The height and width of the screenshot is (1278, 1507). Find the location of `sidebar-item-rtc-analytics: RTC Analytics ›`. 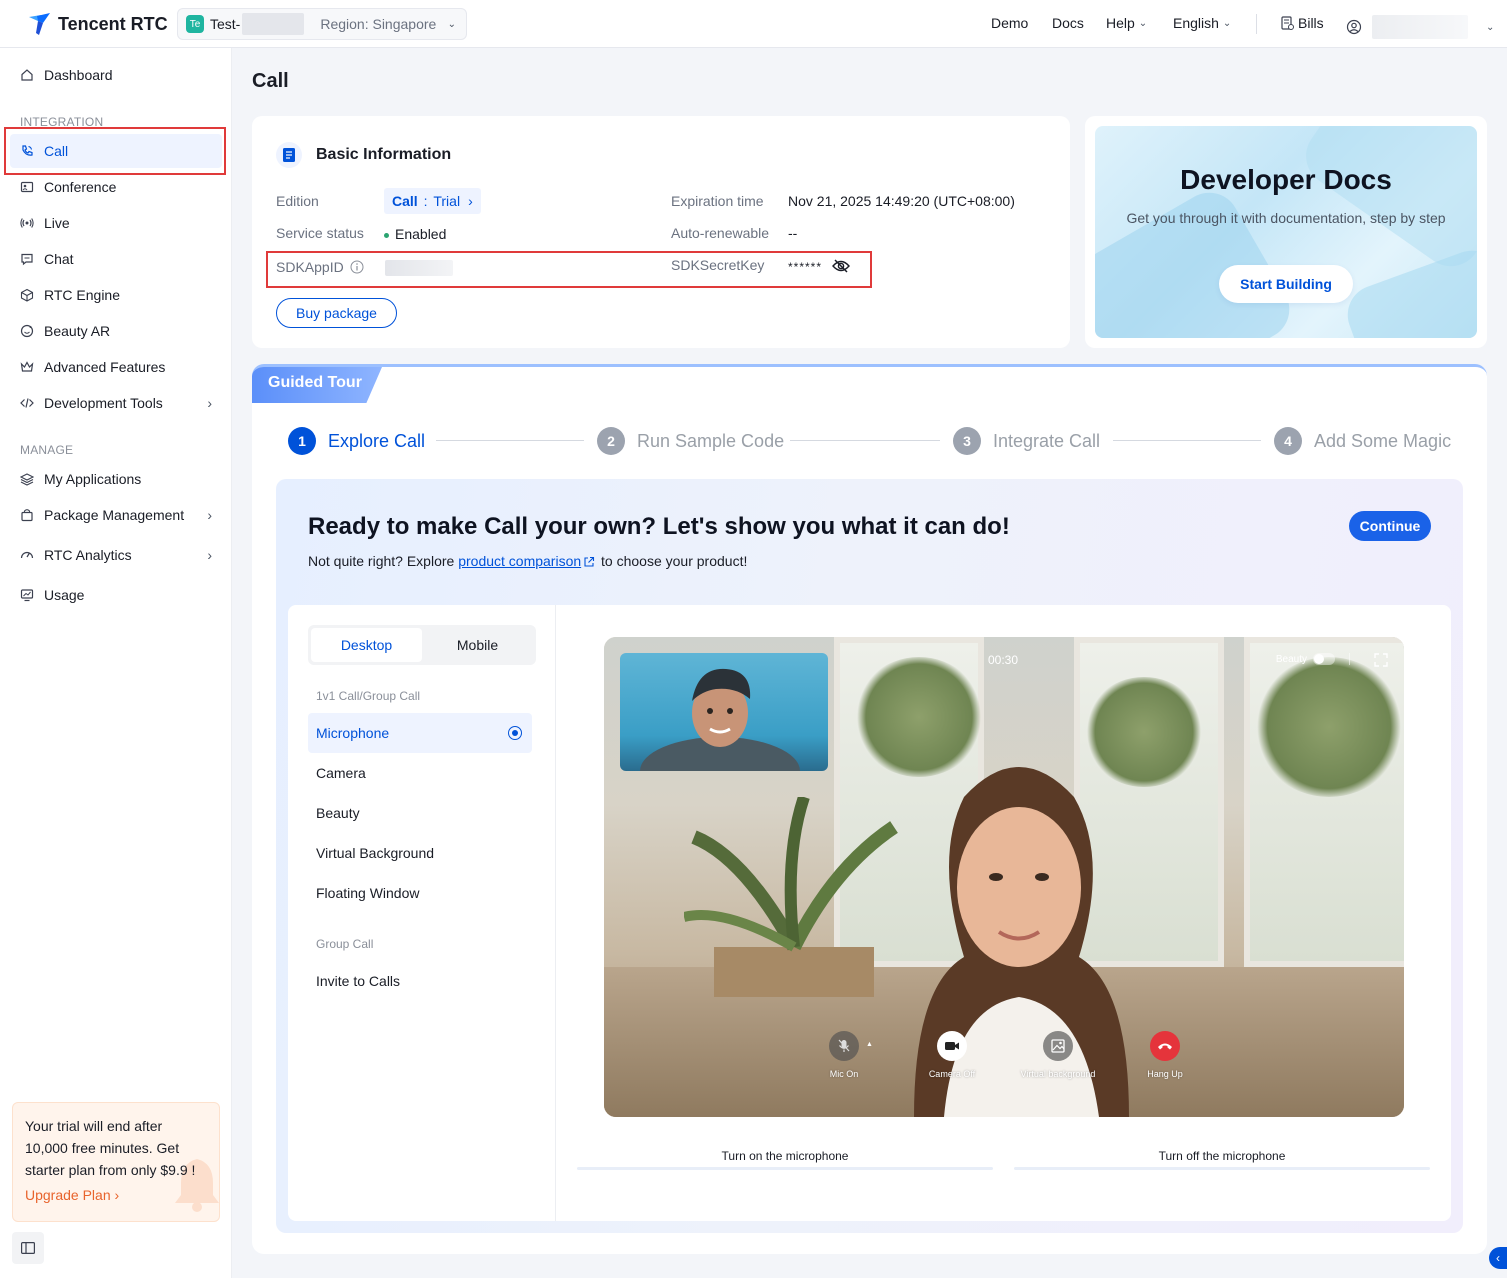

sidebar-item-rtc-analytics: RTC Analytics › is located at coordinates (116, 555).